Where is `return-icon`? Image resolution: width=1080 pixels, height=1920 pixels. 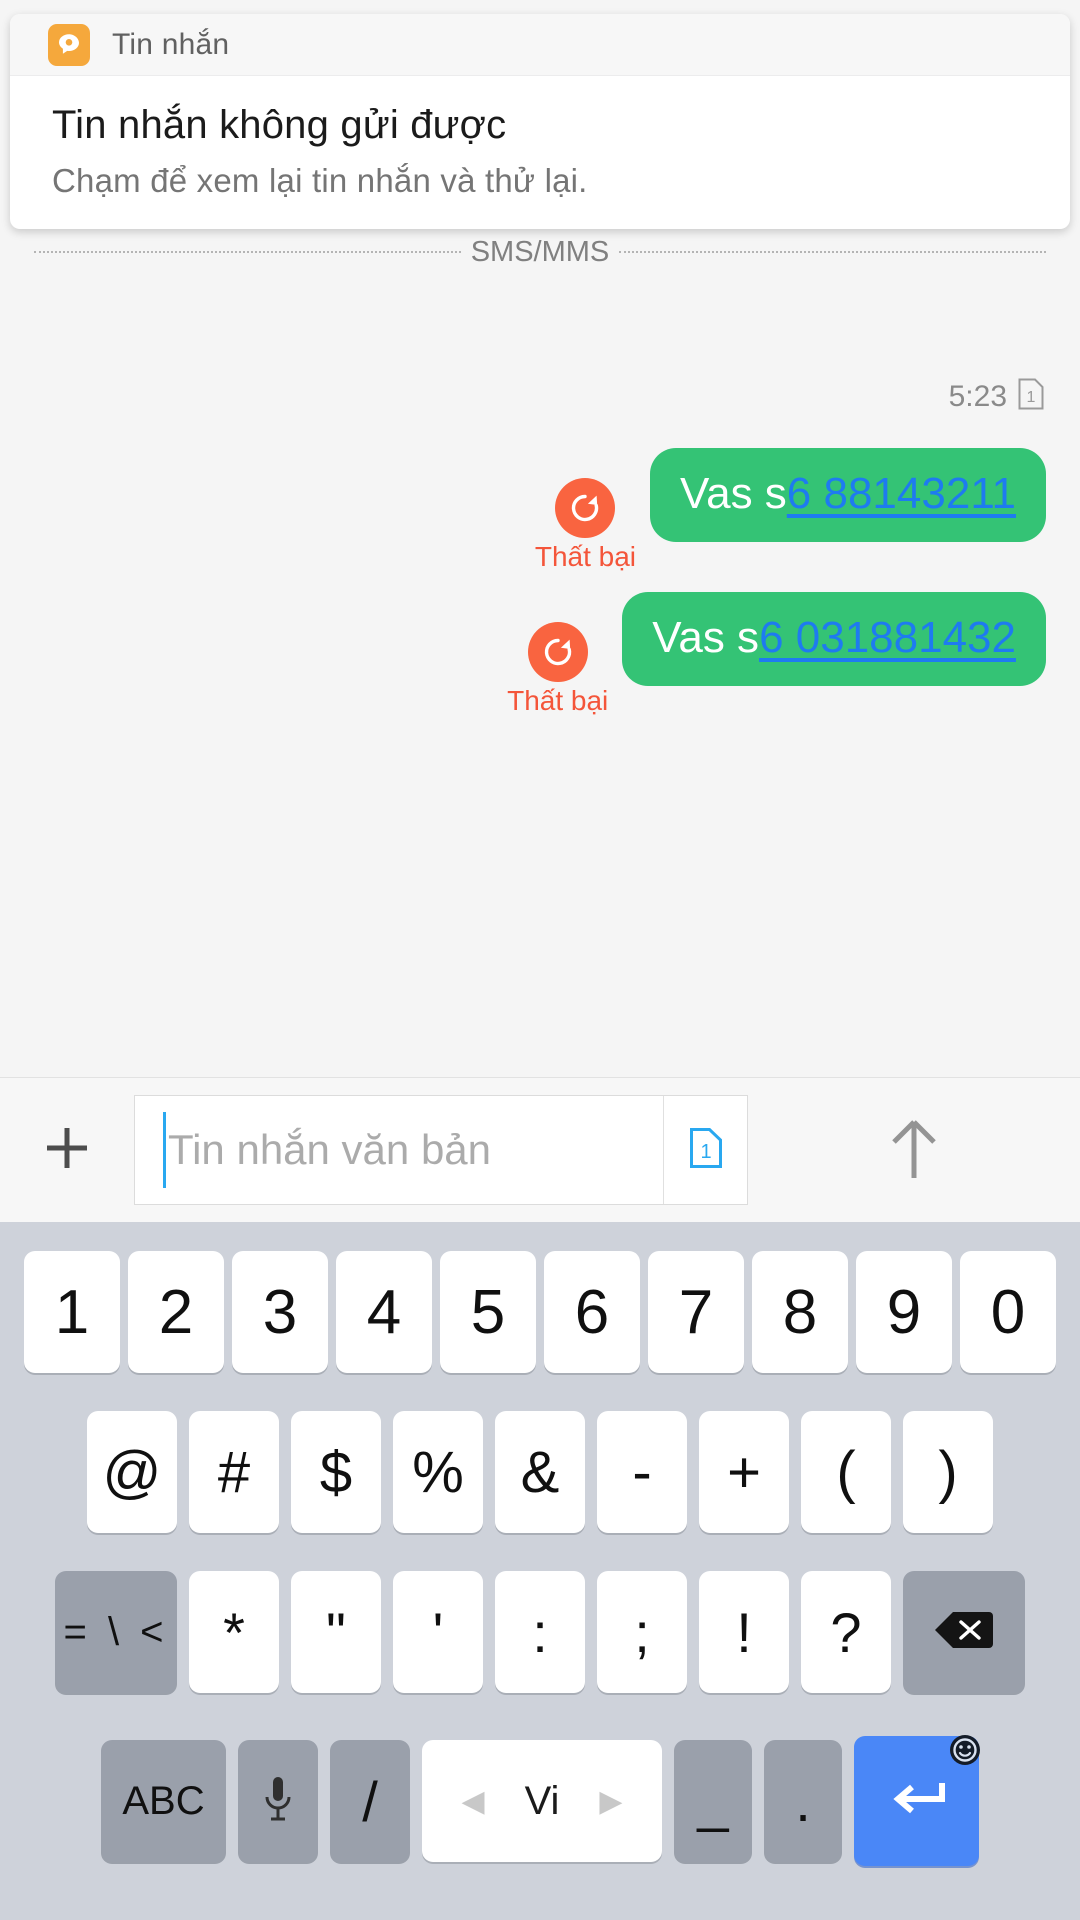
return-icon is located at coordinates (917, 1801).